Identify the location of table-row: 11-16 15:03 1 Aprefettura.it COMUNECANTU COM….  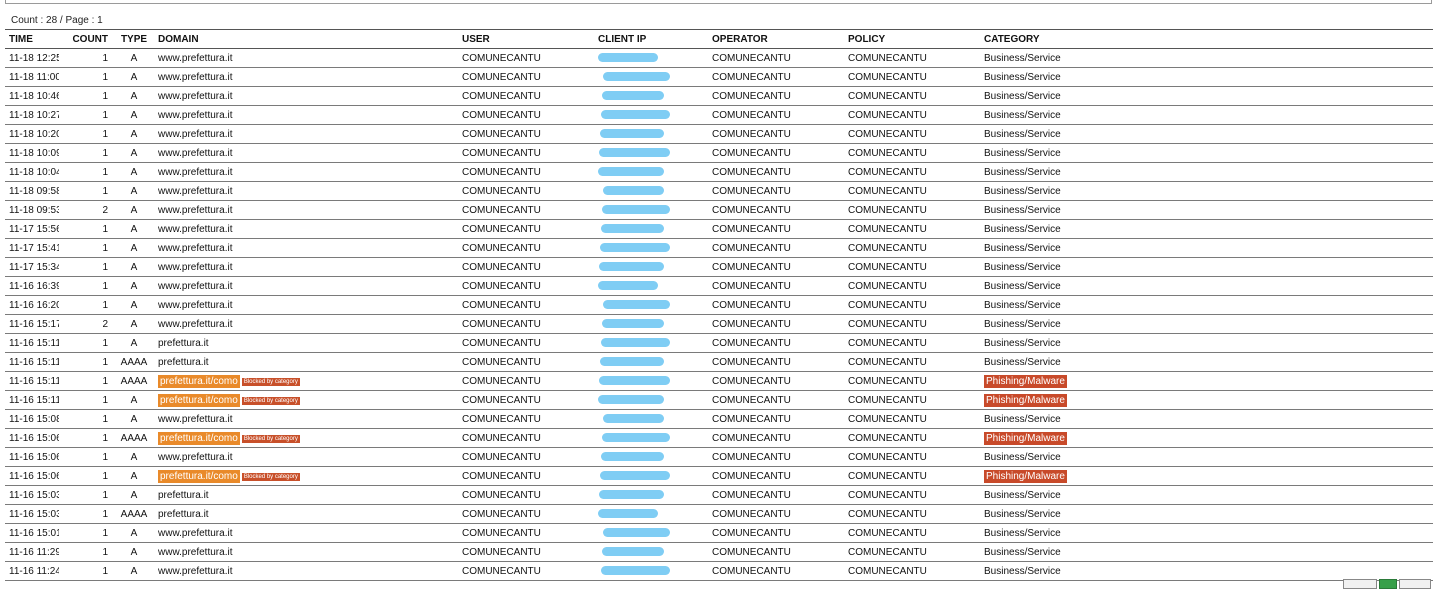
(719, 495).